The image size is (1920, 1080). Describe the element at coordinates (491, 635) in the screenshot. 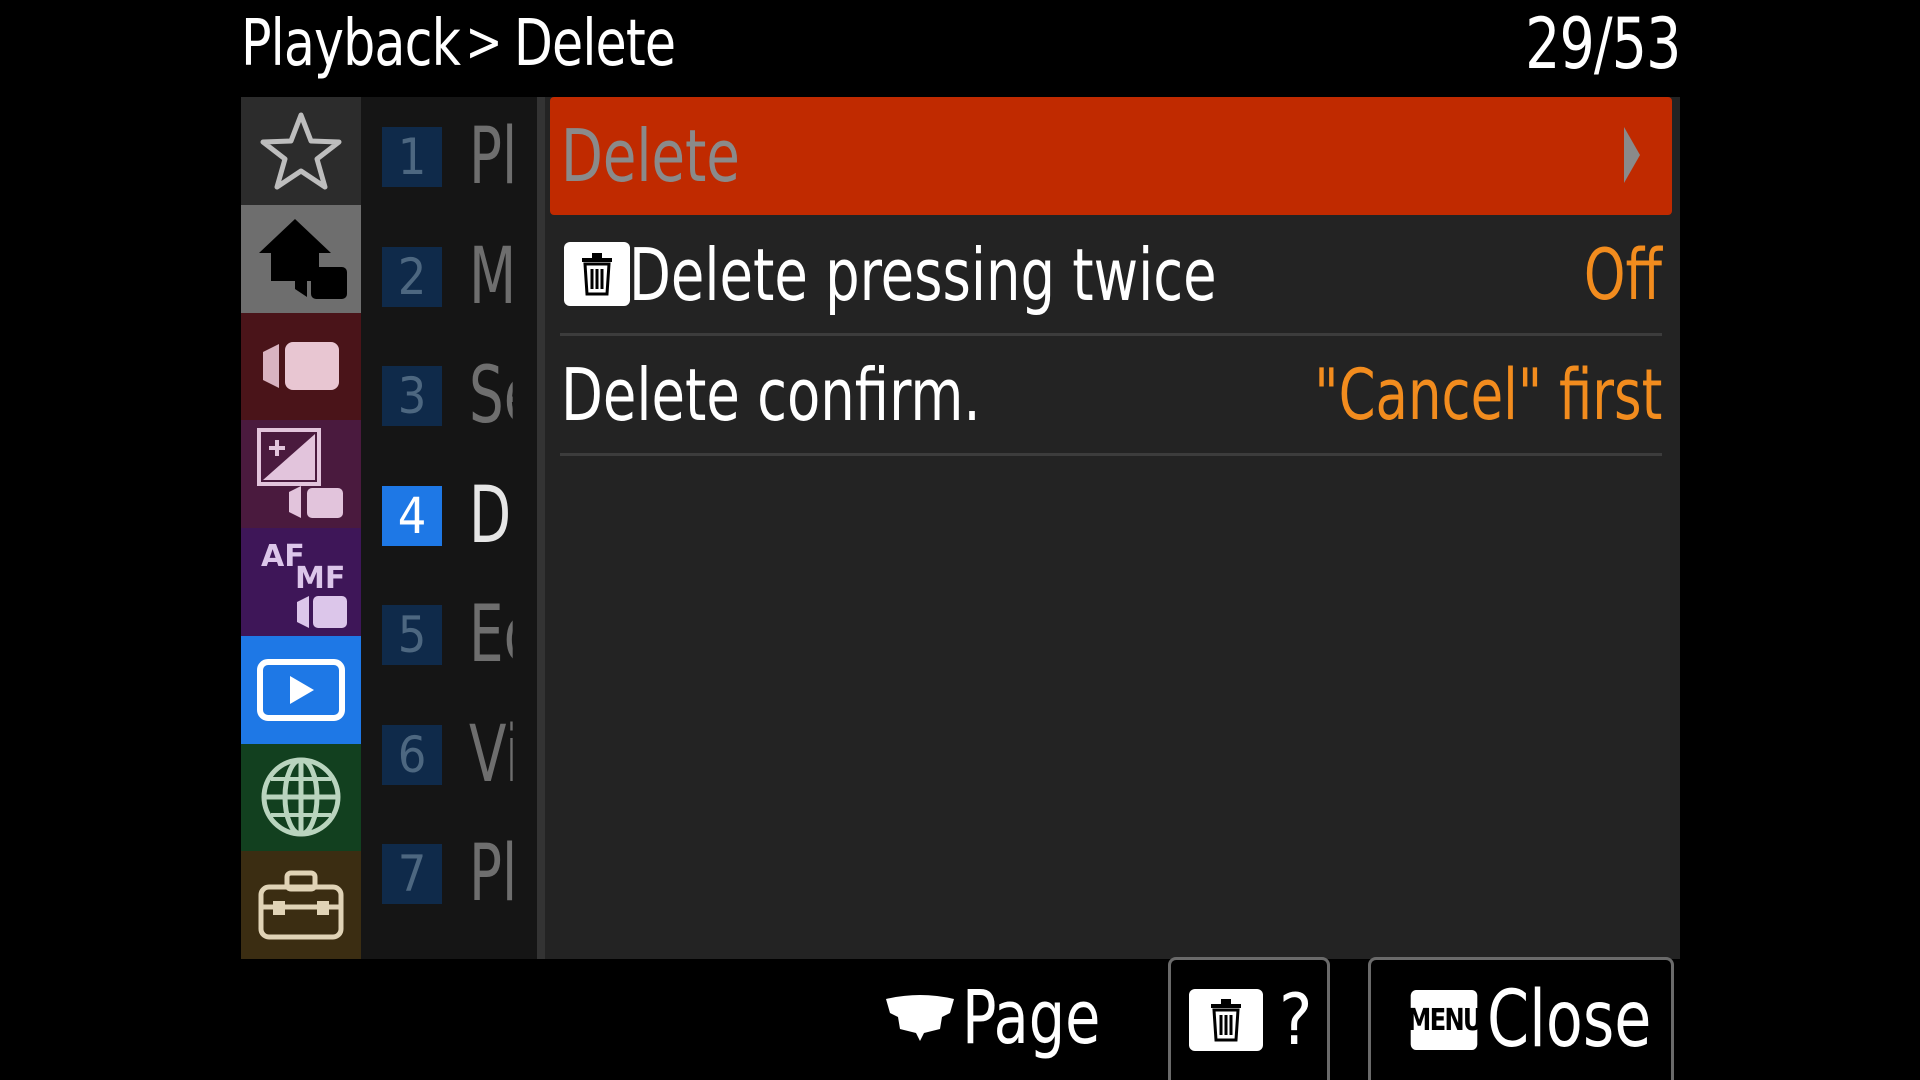

I see `page-label: Ec` at that location.